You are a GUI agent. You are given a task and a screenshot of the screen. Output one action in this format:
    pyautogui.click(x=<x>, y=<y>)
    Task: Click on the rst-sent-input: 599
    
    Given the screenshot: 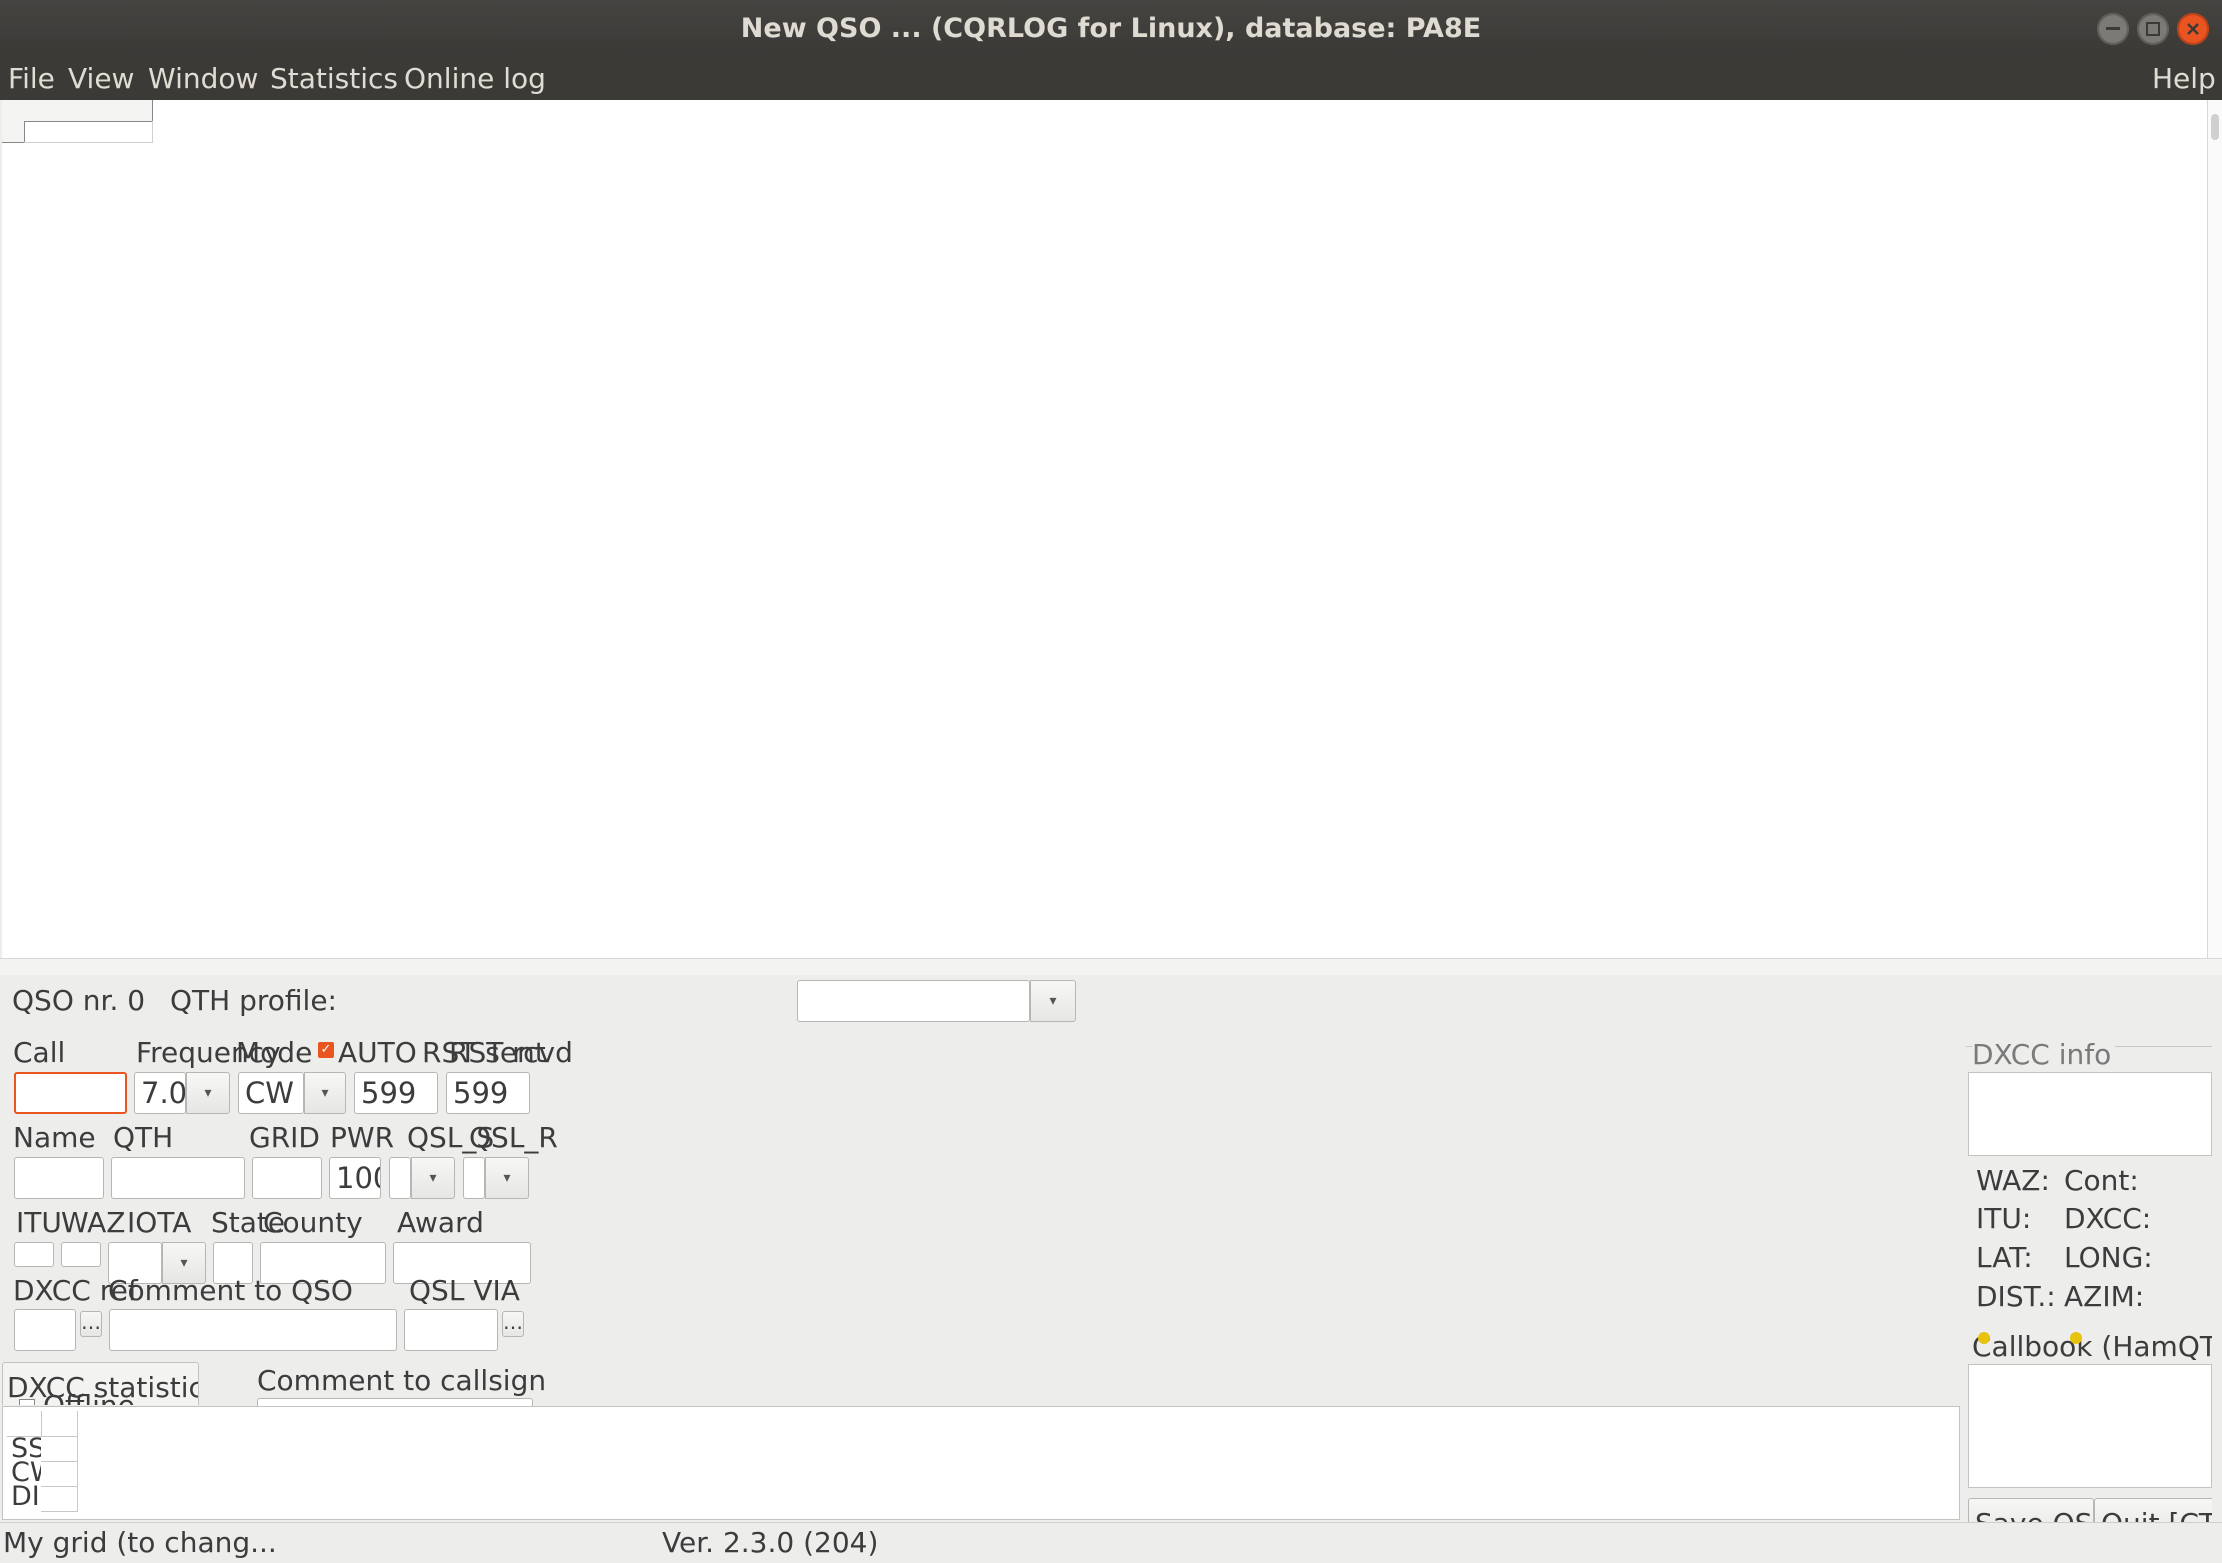 What is the action you would take?
    pyautogui.click(x=396, y=1093)
    